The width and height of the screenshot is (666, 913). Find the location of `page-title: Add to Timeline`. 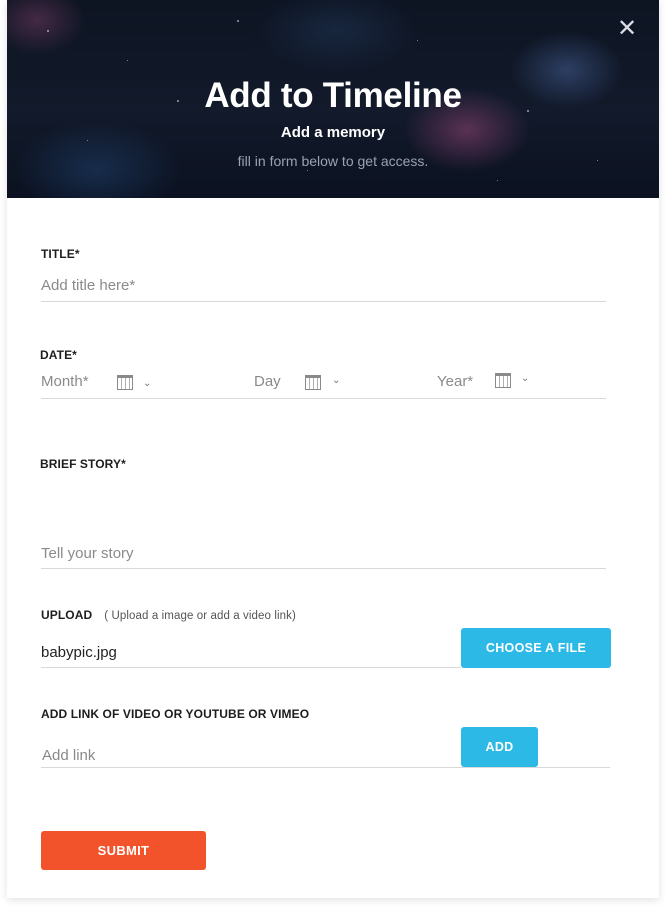

page-title: Add to Timeline is located at coordinates (333, 95).